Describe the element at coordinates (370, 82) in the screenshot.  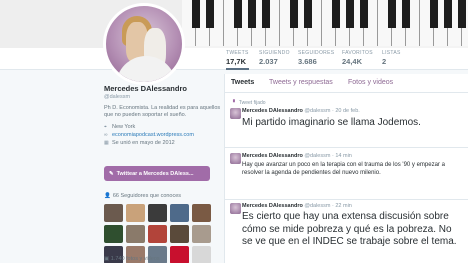
I see `tab-photos-videos: Fotos y videos` at that location.